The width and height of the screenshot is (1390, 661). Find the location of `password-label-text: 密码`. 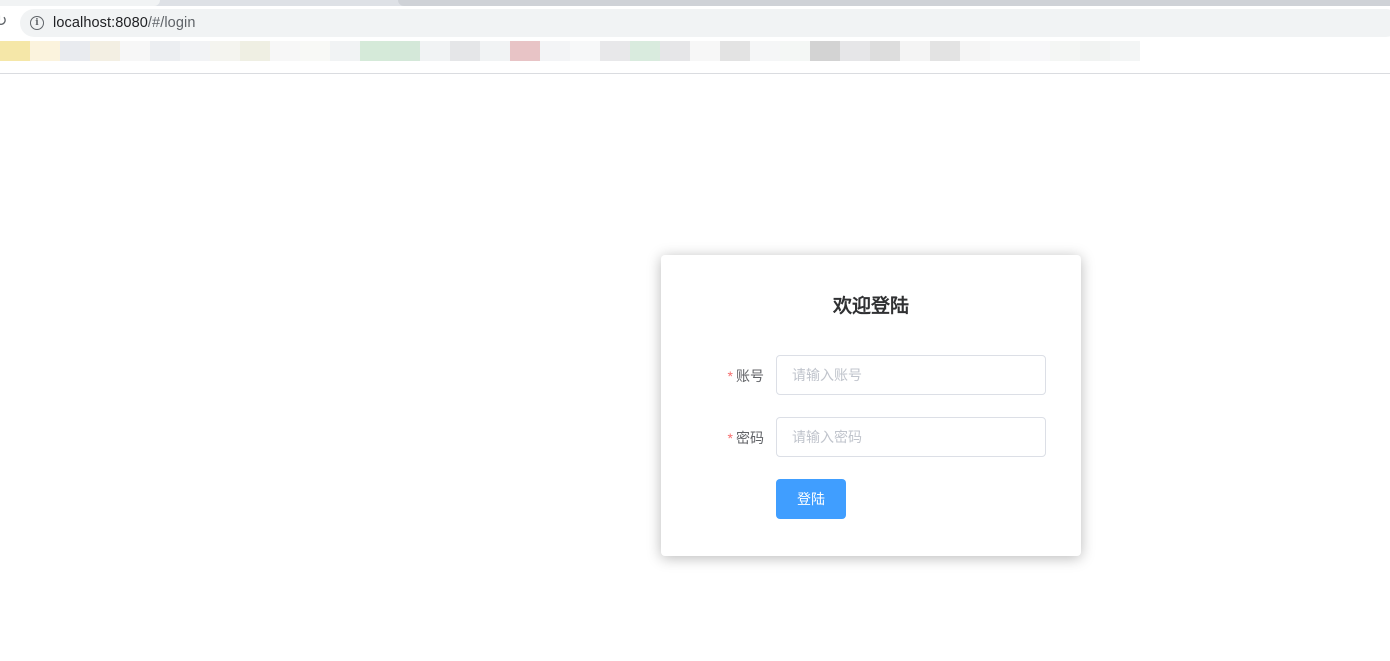

password-label-text: 密码 is located at coordinates (750, 438).